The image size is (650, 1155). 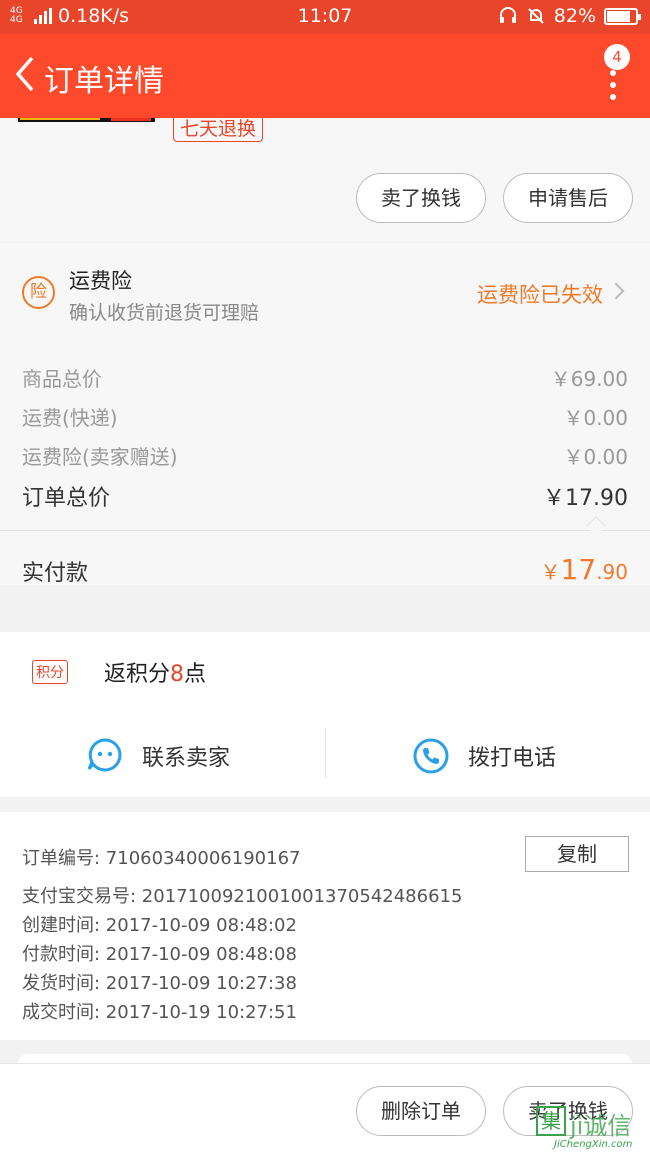 I want to click on battery-fill, so click(x=618, y=16).